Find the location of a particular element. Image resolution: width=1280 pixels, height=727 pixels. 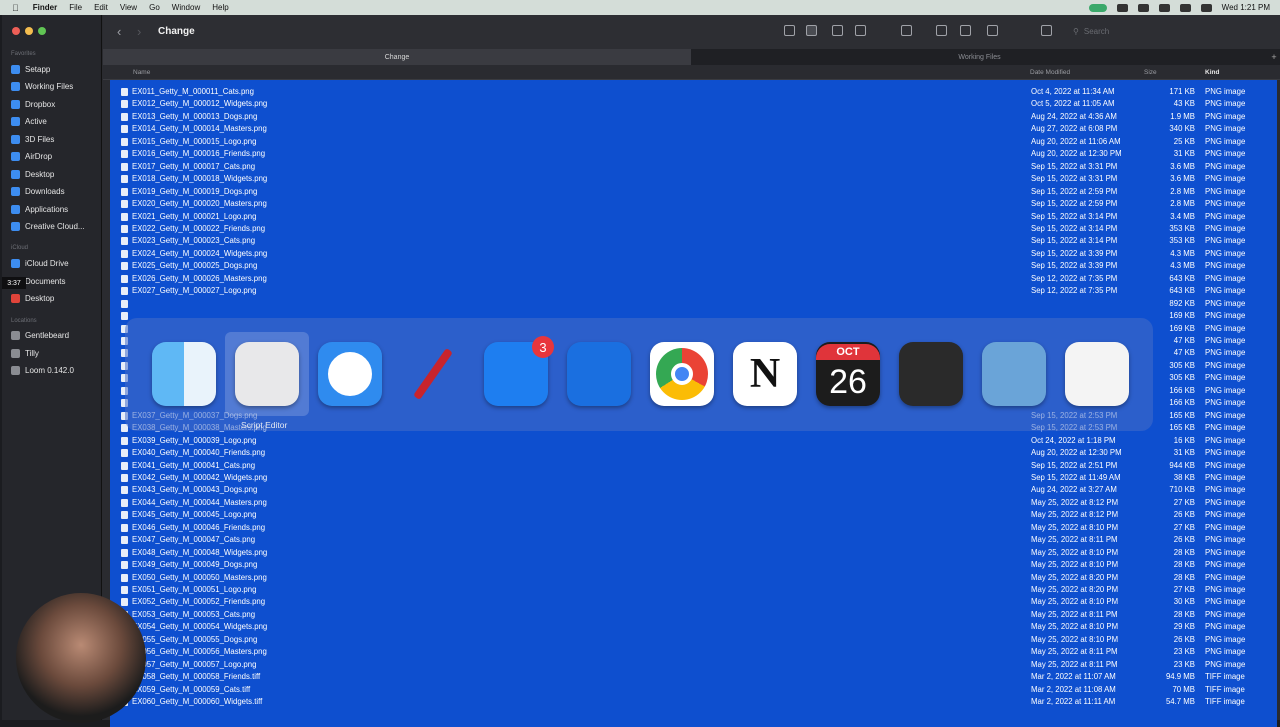

sidebar-item-working-files: Working Files is located at coordinates (42, 86).